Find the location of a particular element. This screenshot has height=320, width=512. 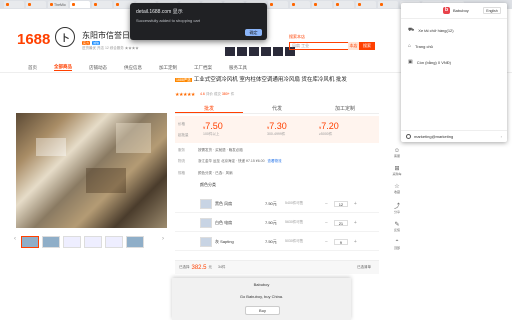

nav-item: 工厂档案 is located at coordinates (203, 68).